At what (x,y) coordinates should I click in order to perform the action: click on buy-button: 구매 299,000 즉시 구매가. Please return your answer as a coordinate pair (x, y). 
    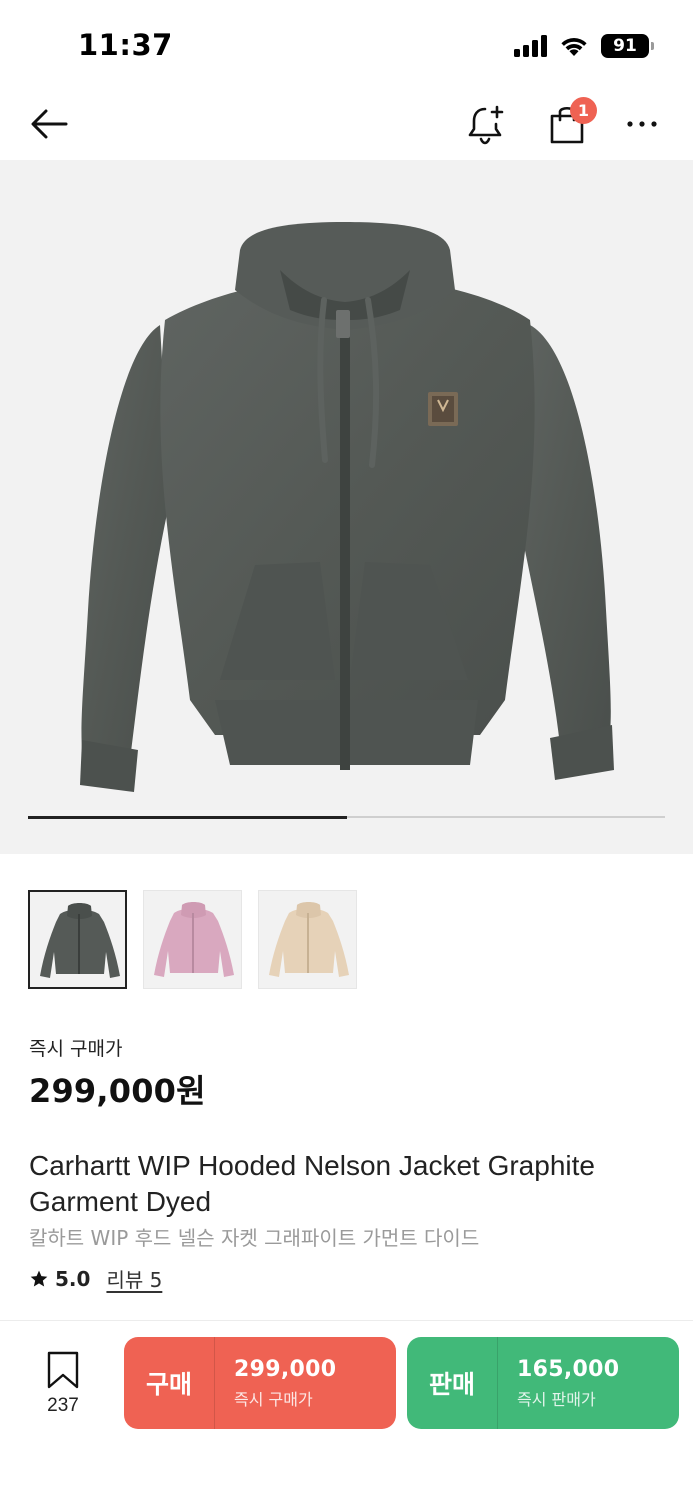
    Looking at the image, I should click on (260, 1383).